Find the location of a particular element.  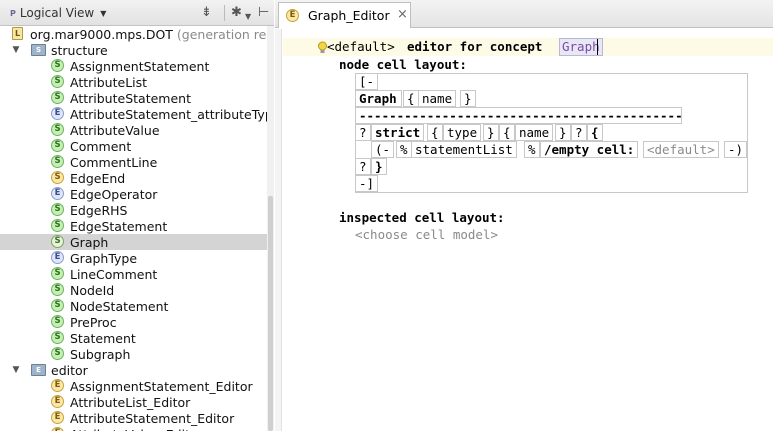

strict-constant-cell: strict is located at coordinates (398, 132).